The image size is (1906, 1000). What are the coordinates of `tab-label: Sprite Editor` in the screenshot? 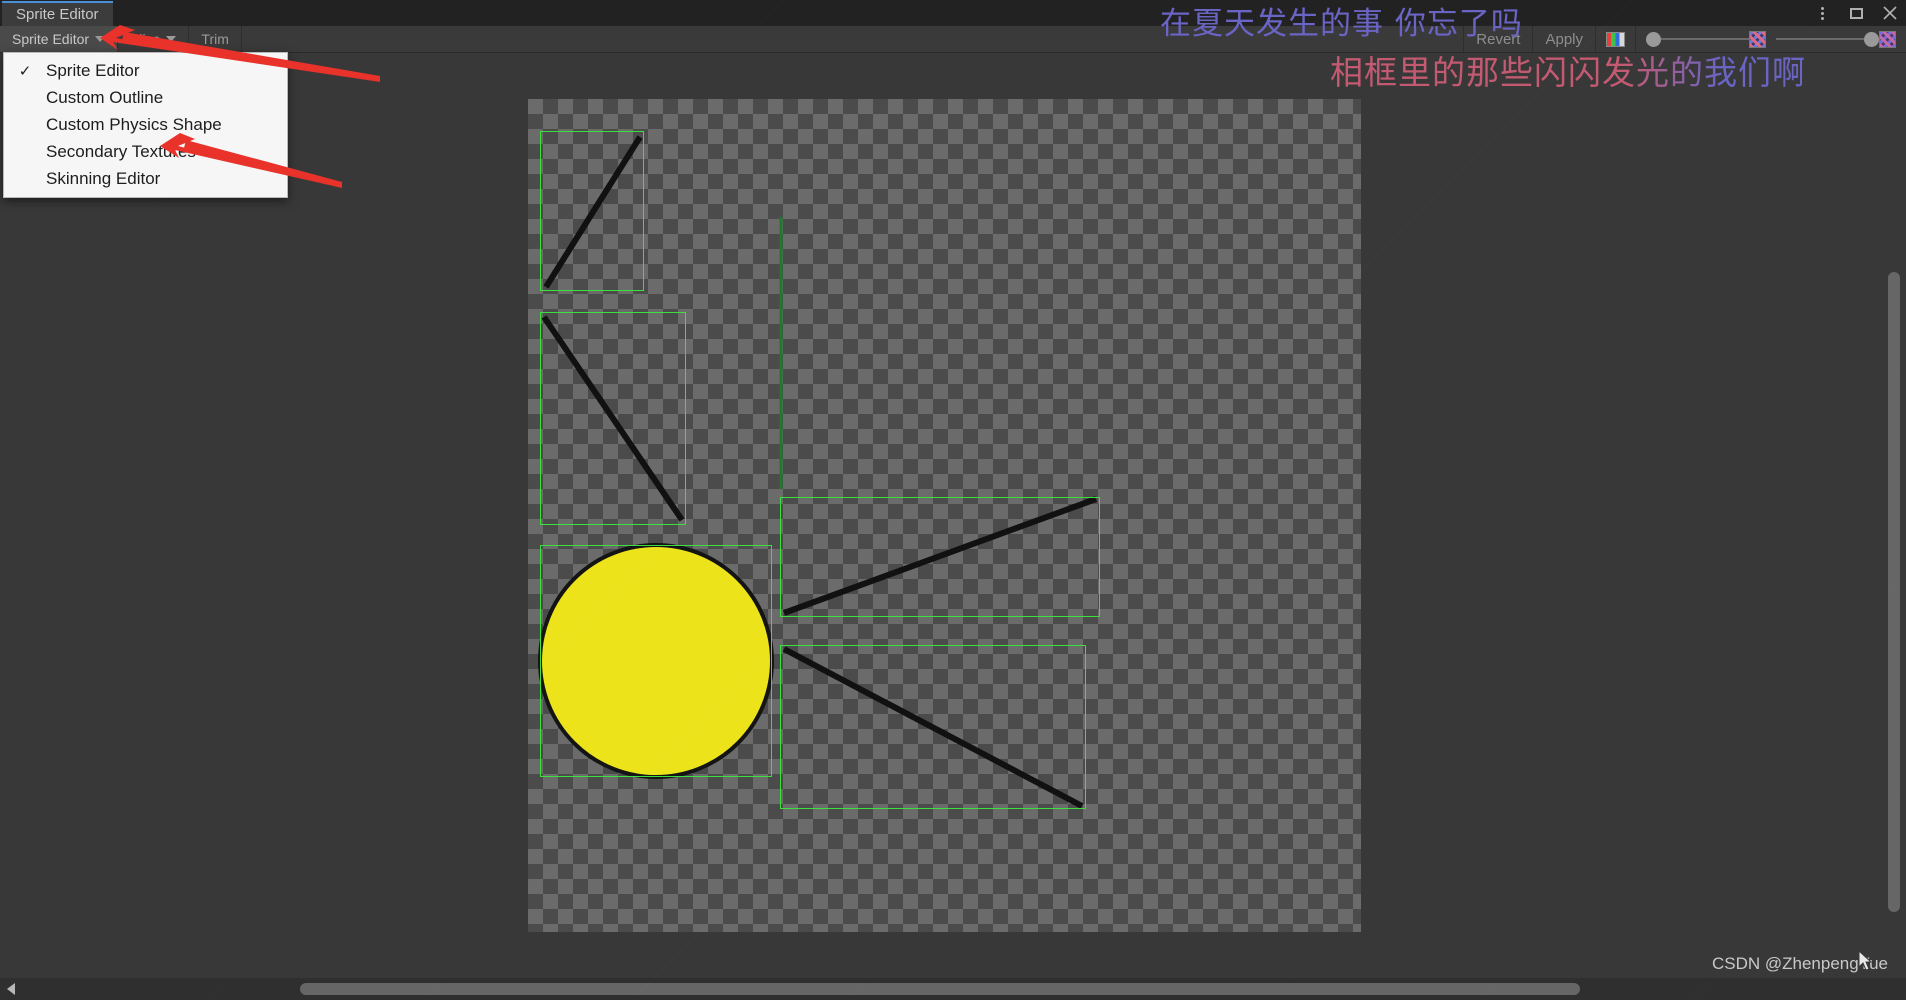 It's located at (57, 14).